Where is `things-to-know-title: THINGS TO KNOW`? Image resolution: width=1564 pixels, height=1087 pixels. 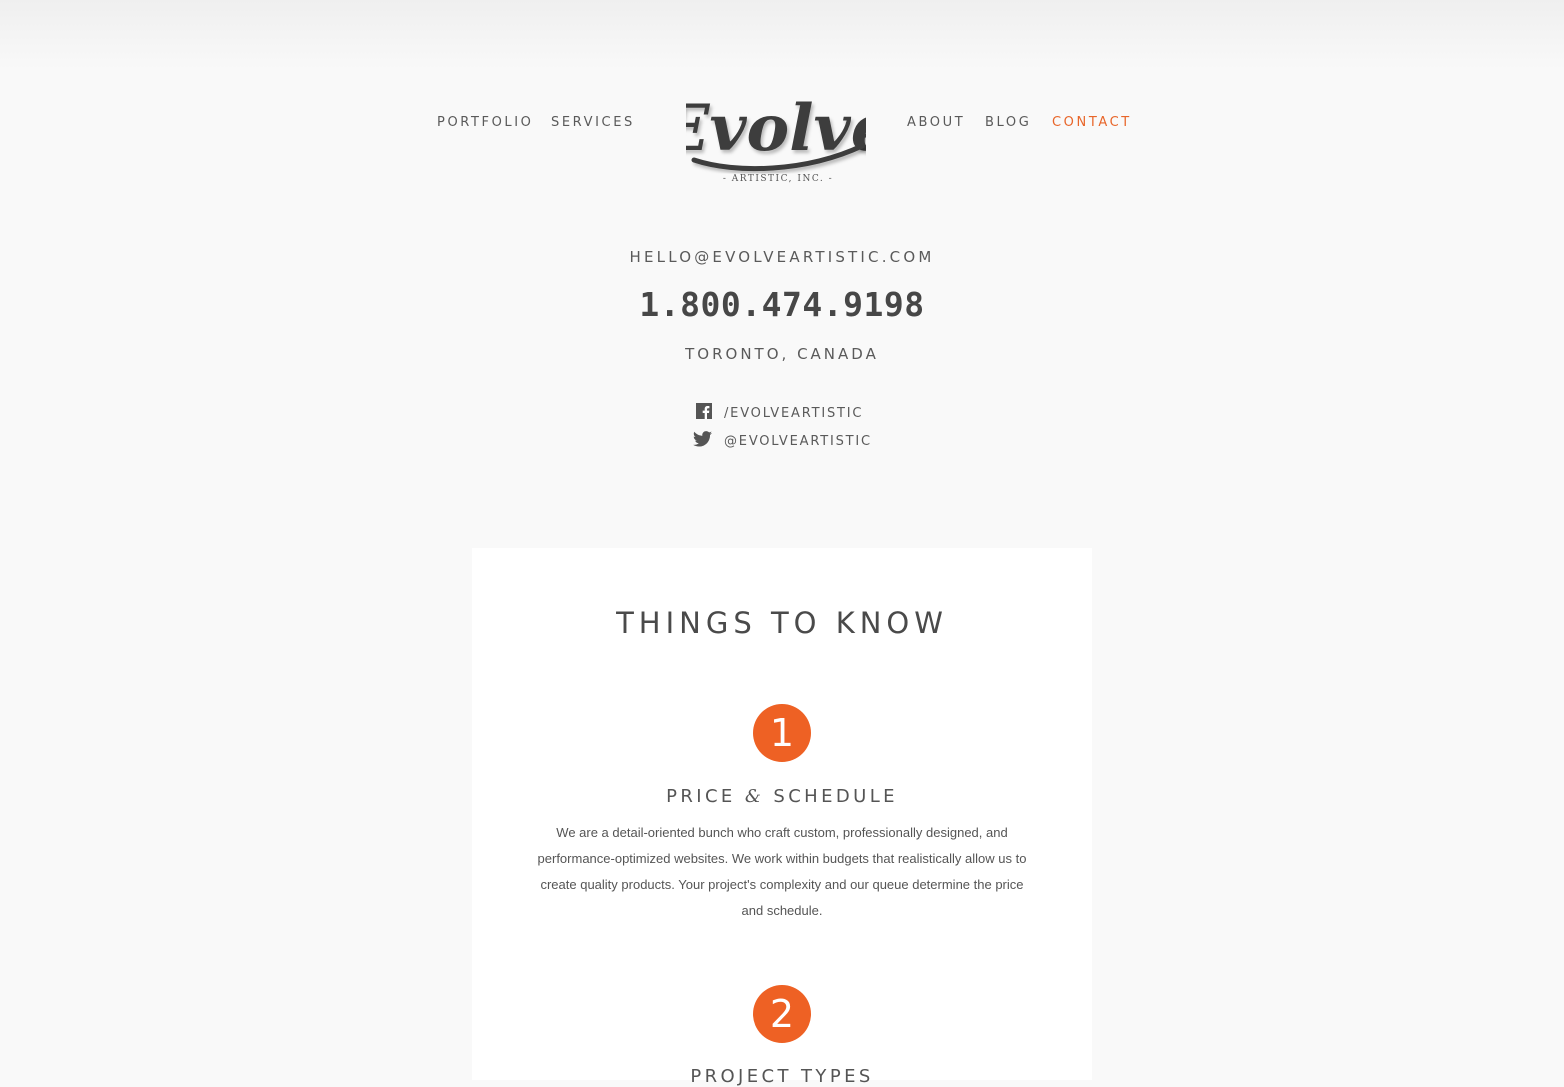
things-to-know-title: THINGS TO KNOW is located at coordinates (782, 623).